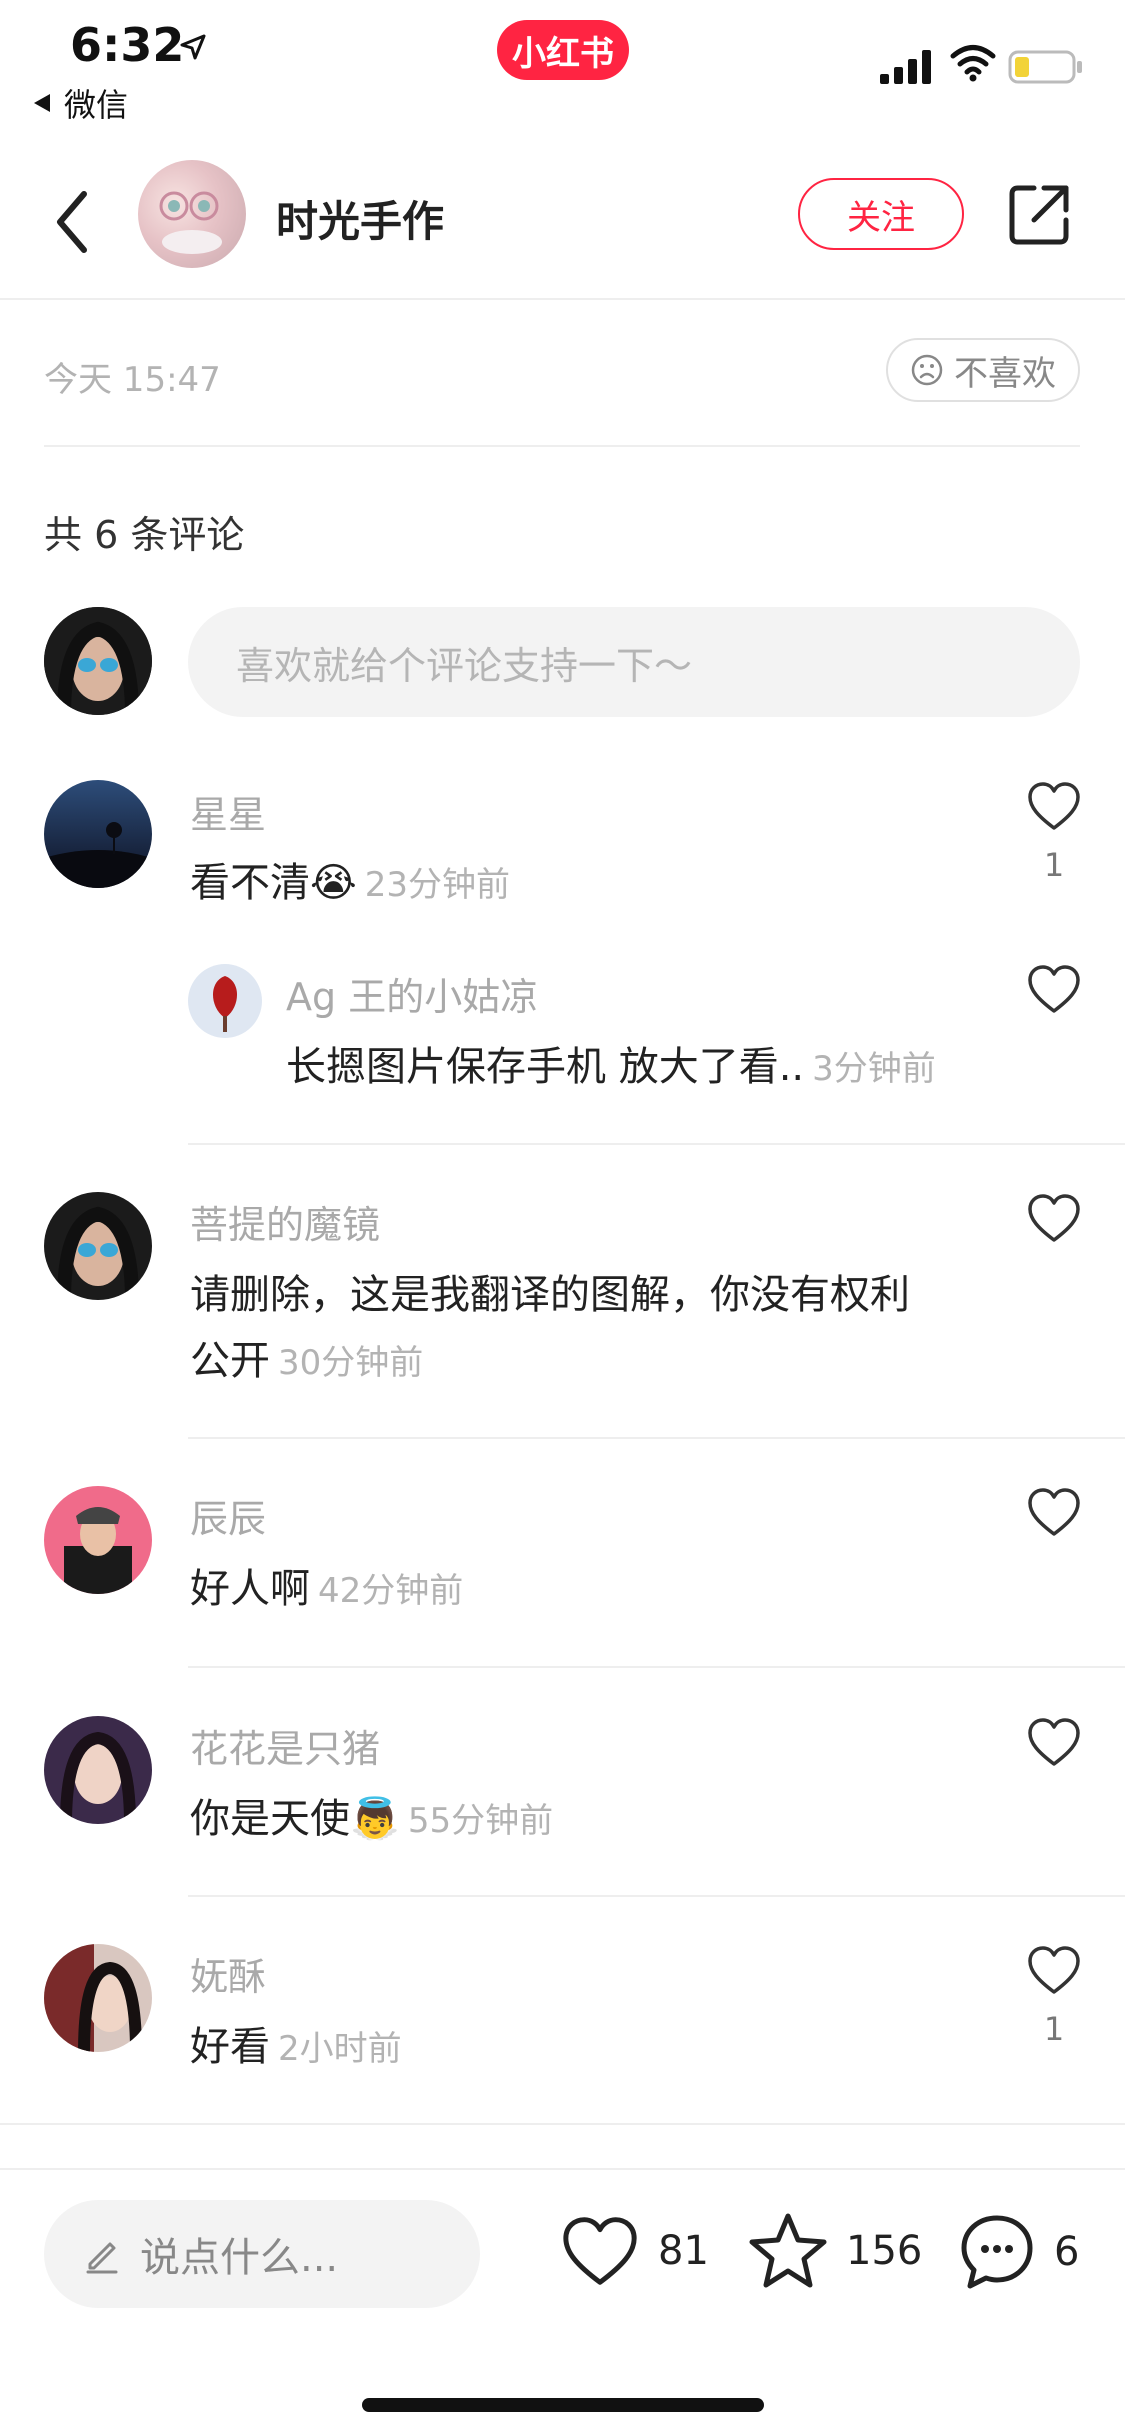  What do you see at coordinates (562, 446) in the screenshot?
I see `meta-divider` at bounding box center [562, 446].